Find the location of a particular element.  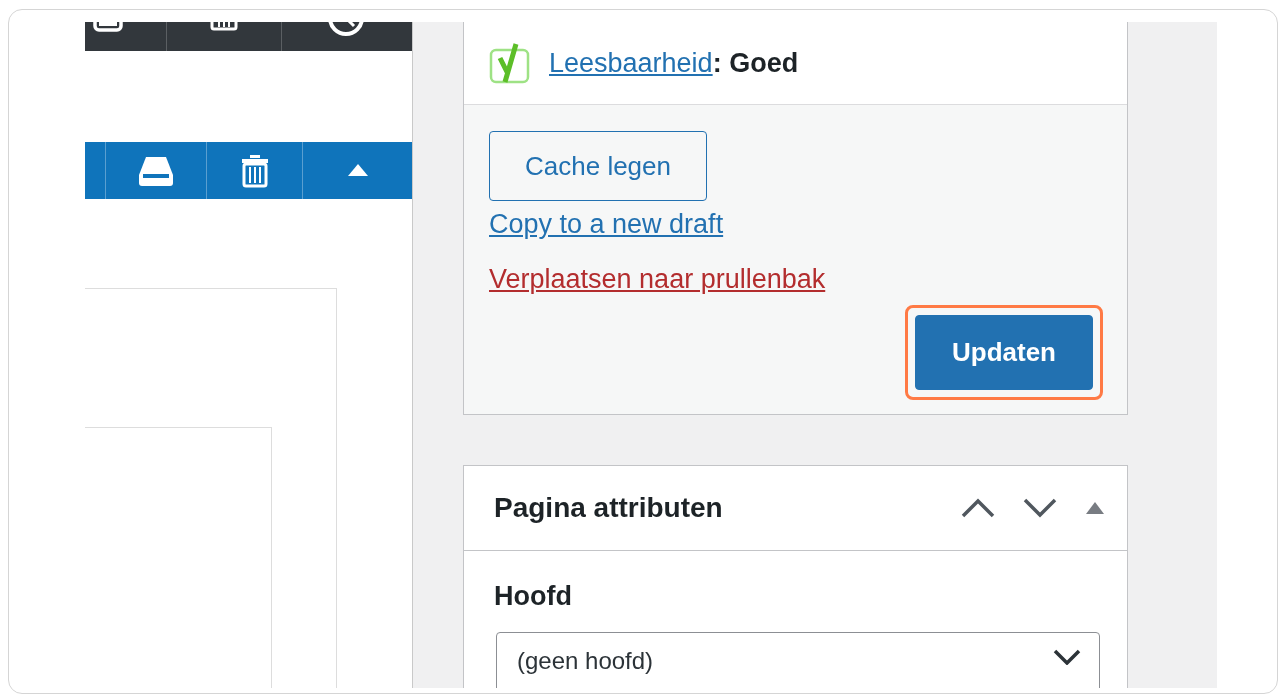

readability-status: Leesbaarheid: Goed is located at coordinates (674, 63).